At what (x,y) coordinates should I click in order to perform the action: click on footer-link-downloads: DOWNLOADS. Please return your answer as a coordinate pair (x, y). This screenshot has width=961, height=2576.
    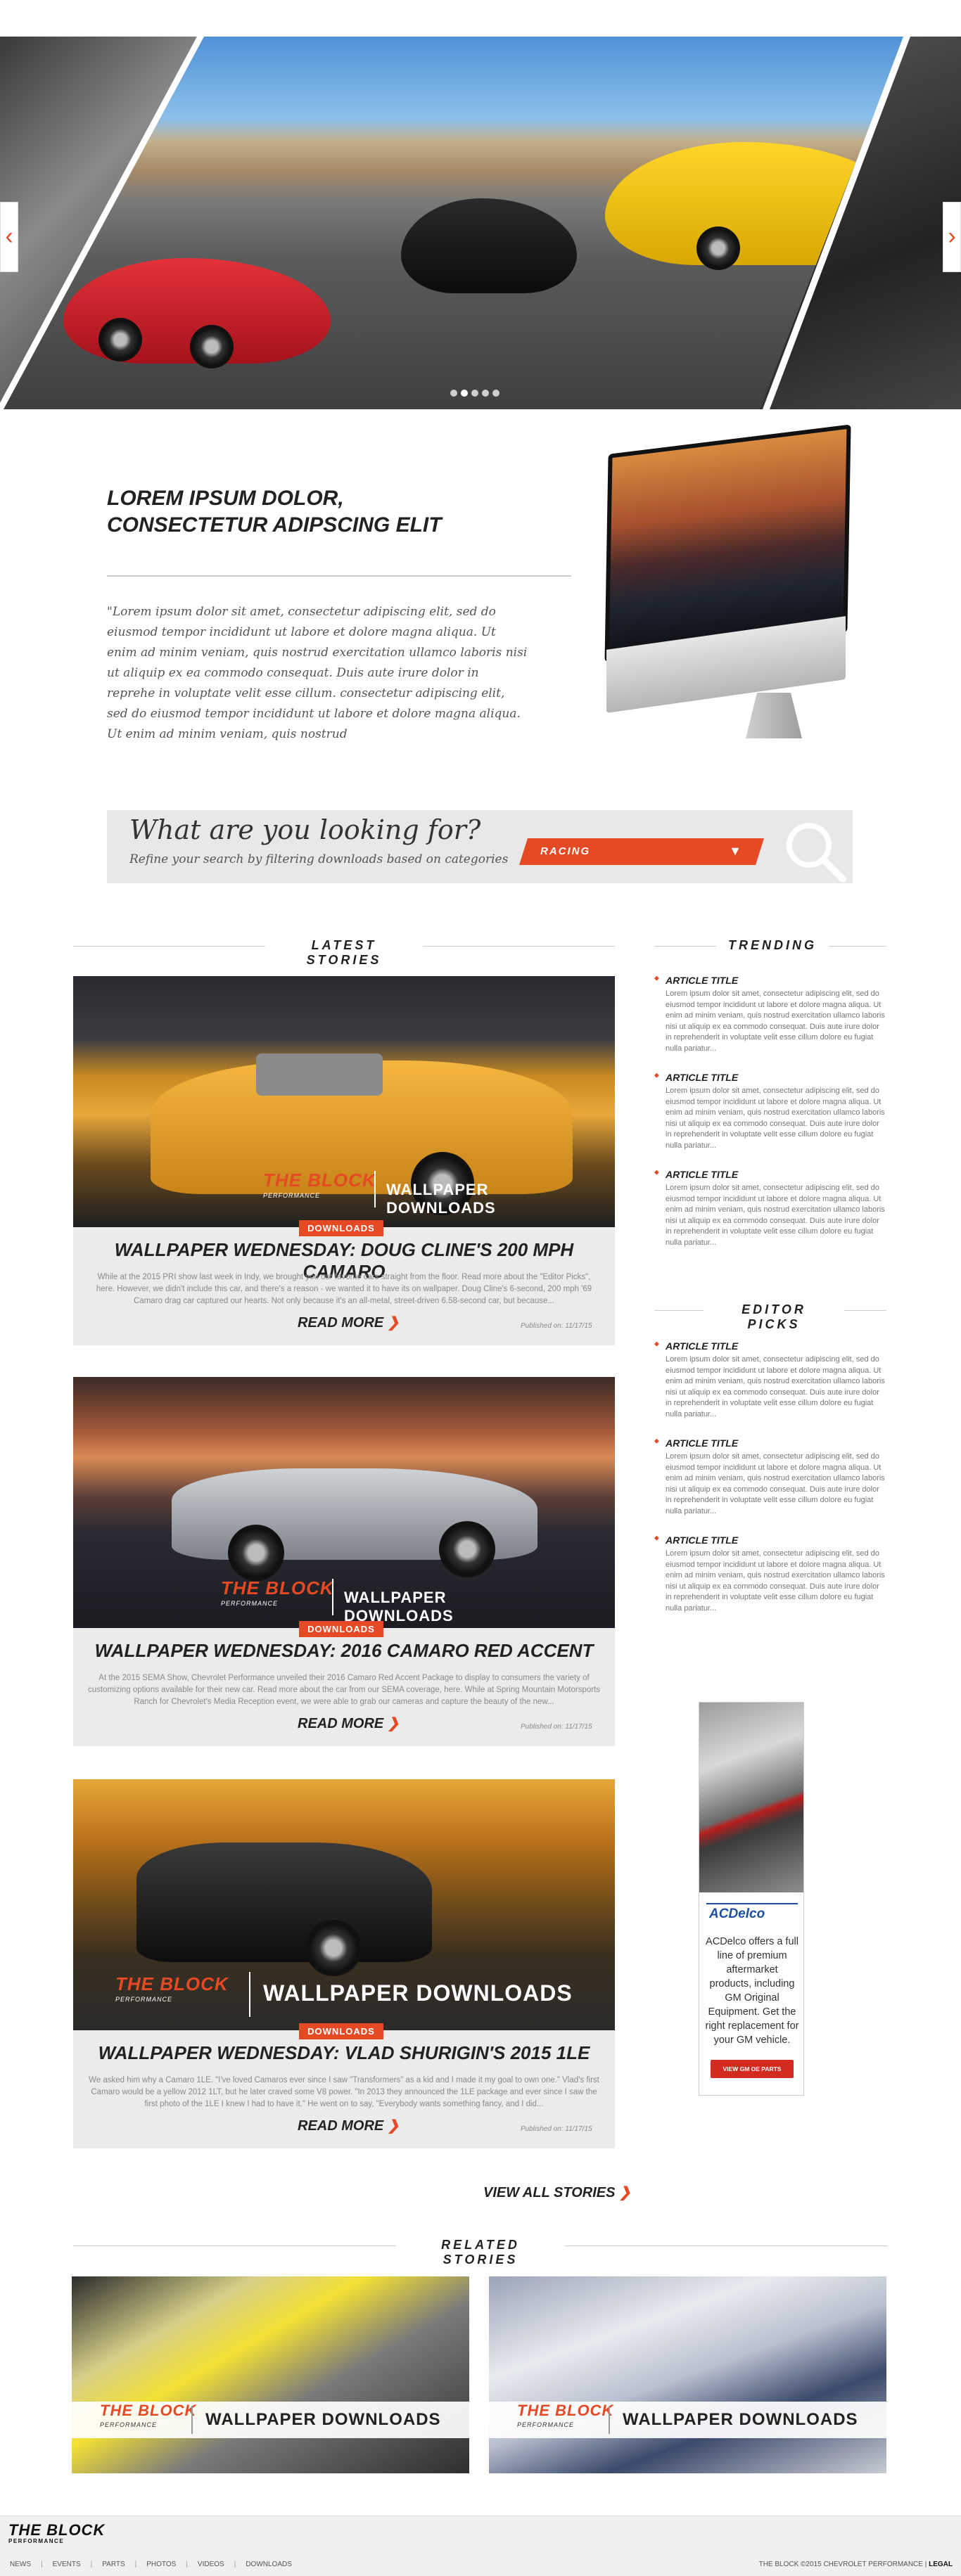
    Looking at the image, I should click on (274, 2564).